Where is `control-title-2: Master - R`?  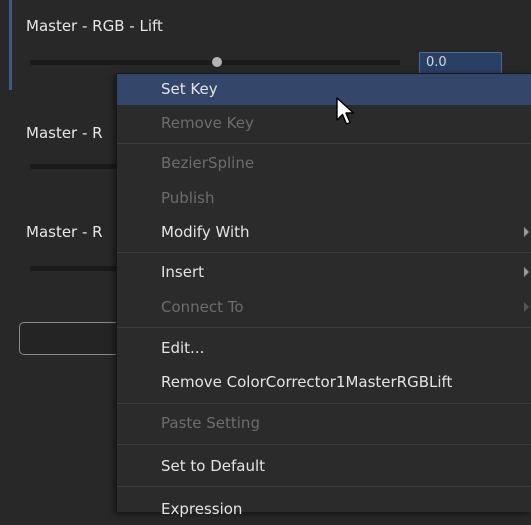 control-title-2: Master - R is located at coordinates (64, 133).